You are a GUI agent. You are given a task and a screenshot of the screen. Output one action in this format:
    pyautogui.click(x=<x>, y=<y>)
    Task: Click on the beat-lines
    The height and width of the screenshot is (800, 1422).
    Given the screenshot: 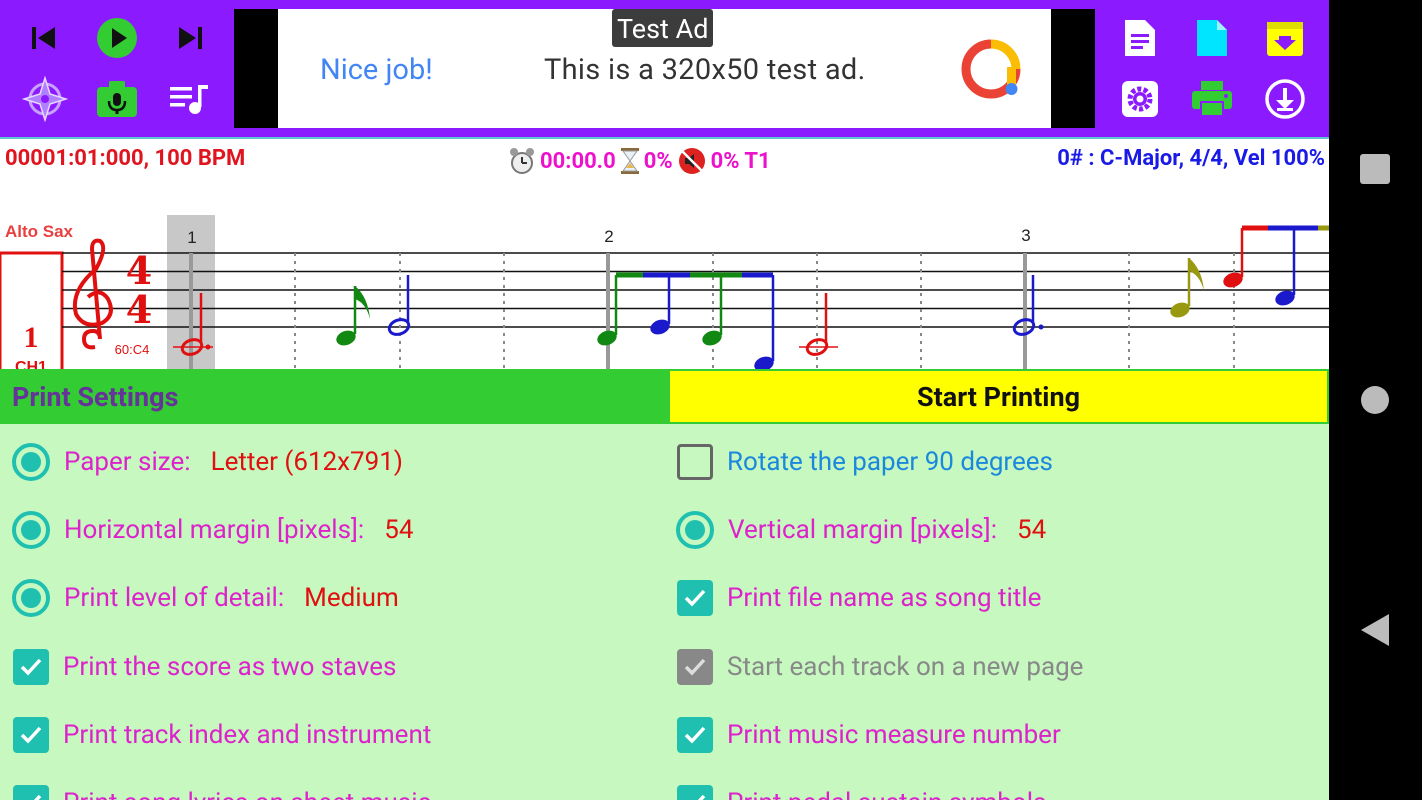 What is the action you would take?
    pyautogui.click(x=764, y=311)
    